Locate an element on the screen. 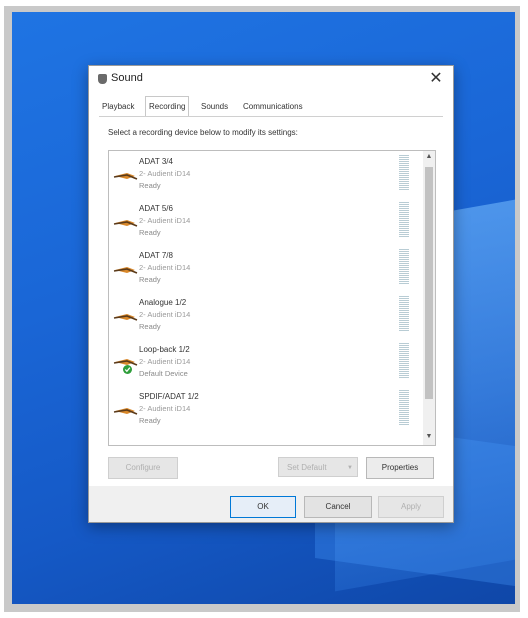 The image size is (528, 618). tab-communications: Communications is located at coordinates (273, 106).